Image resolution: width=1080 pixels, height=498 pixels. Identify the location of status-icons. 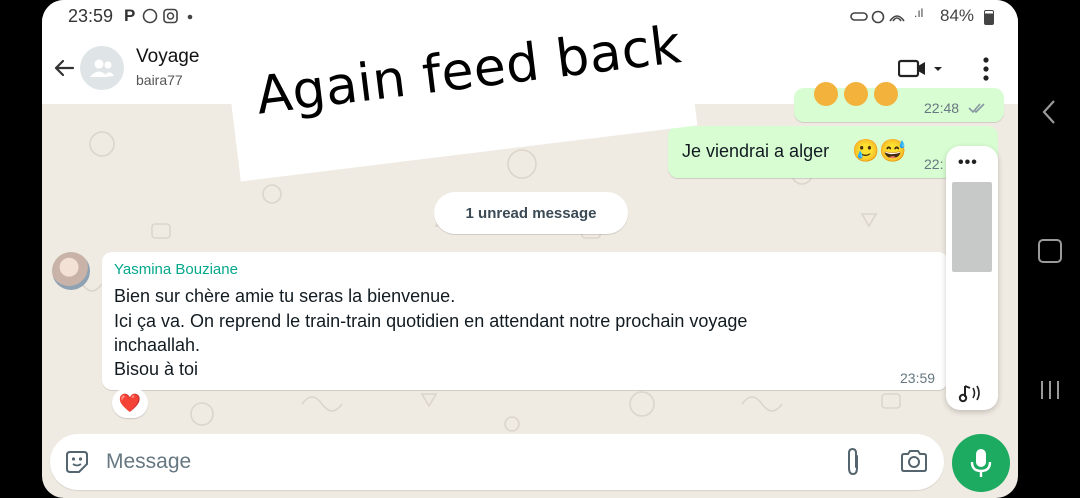
(877, 17).